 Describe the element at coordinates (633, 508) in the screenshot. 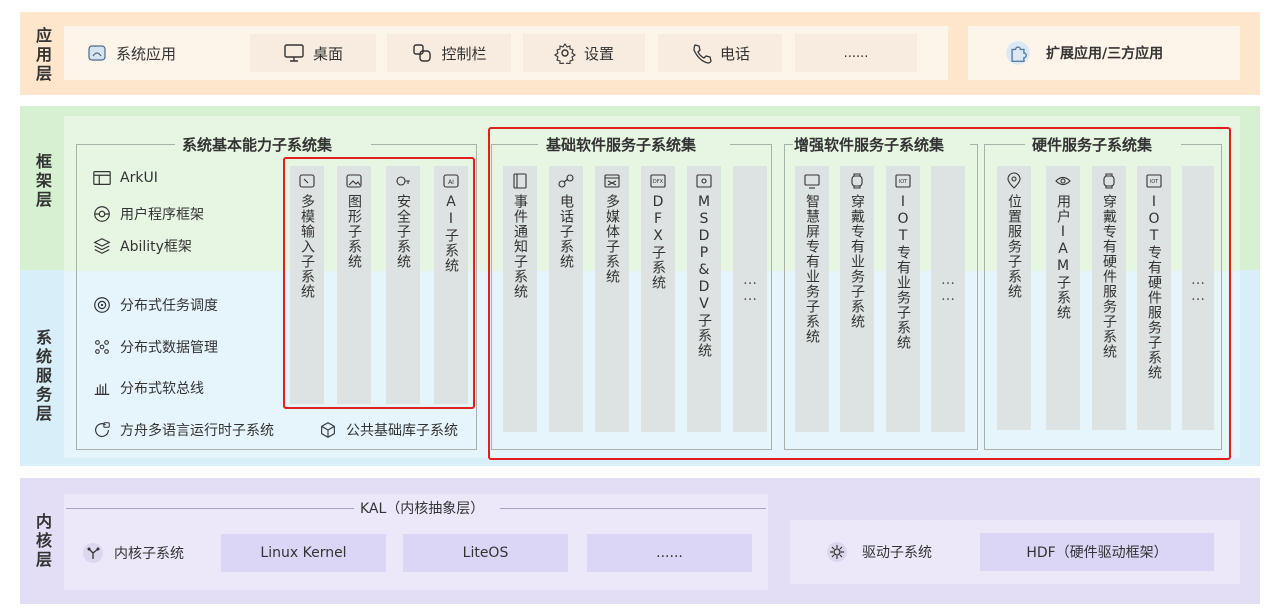

I see `kal-line-right` at that location.